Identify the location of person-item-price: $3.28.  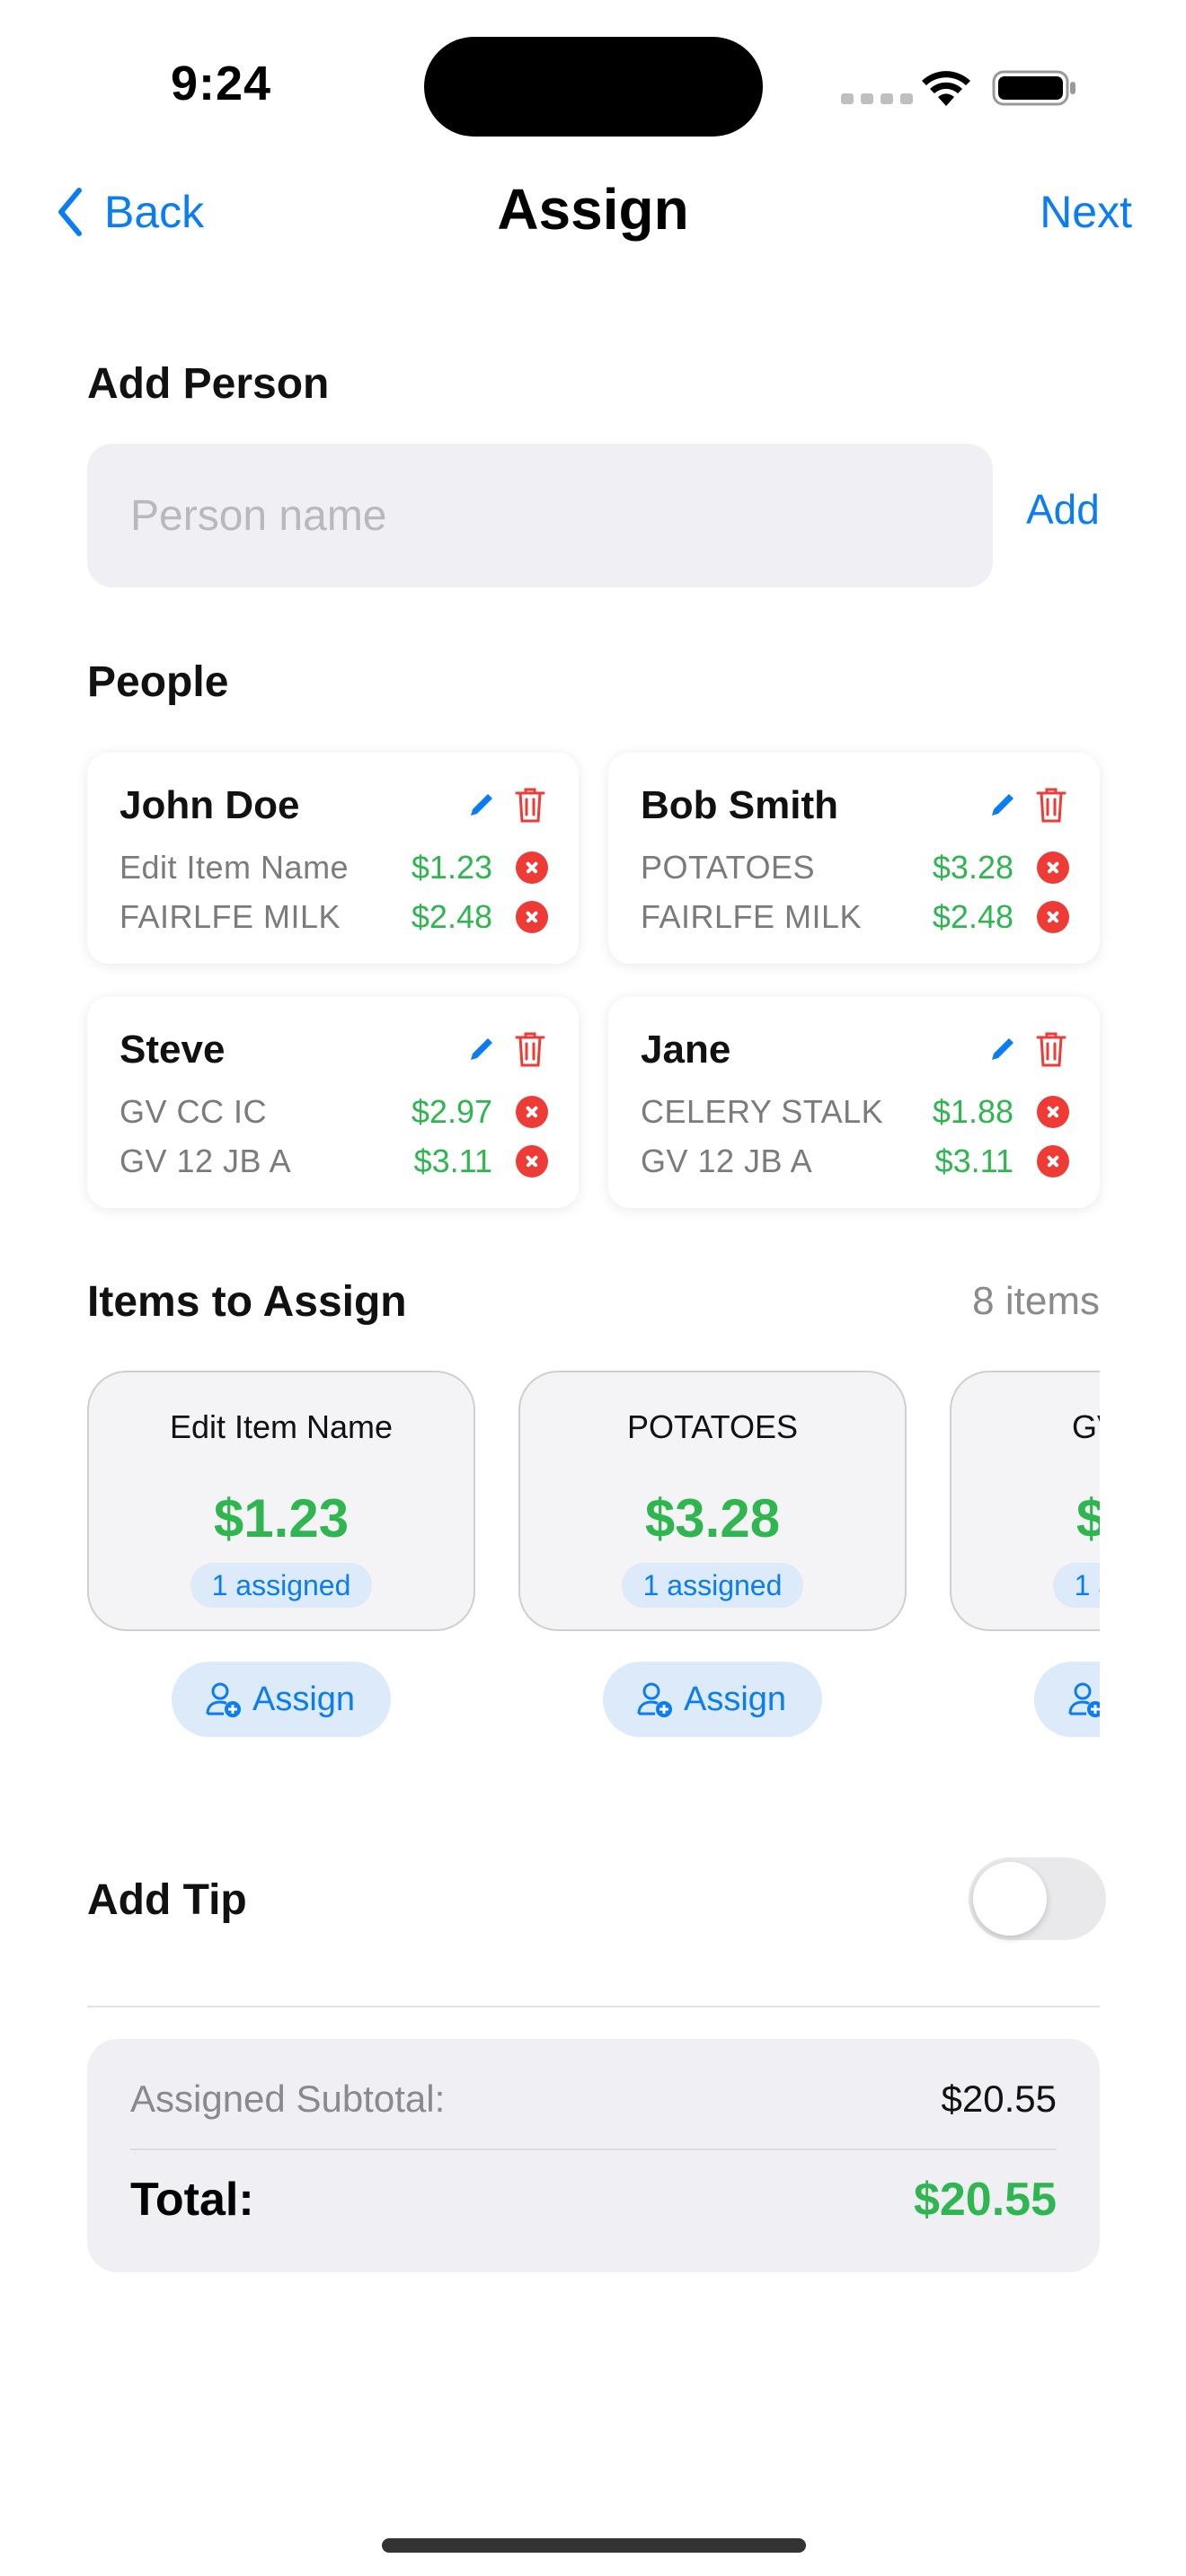
(972, 867).